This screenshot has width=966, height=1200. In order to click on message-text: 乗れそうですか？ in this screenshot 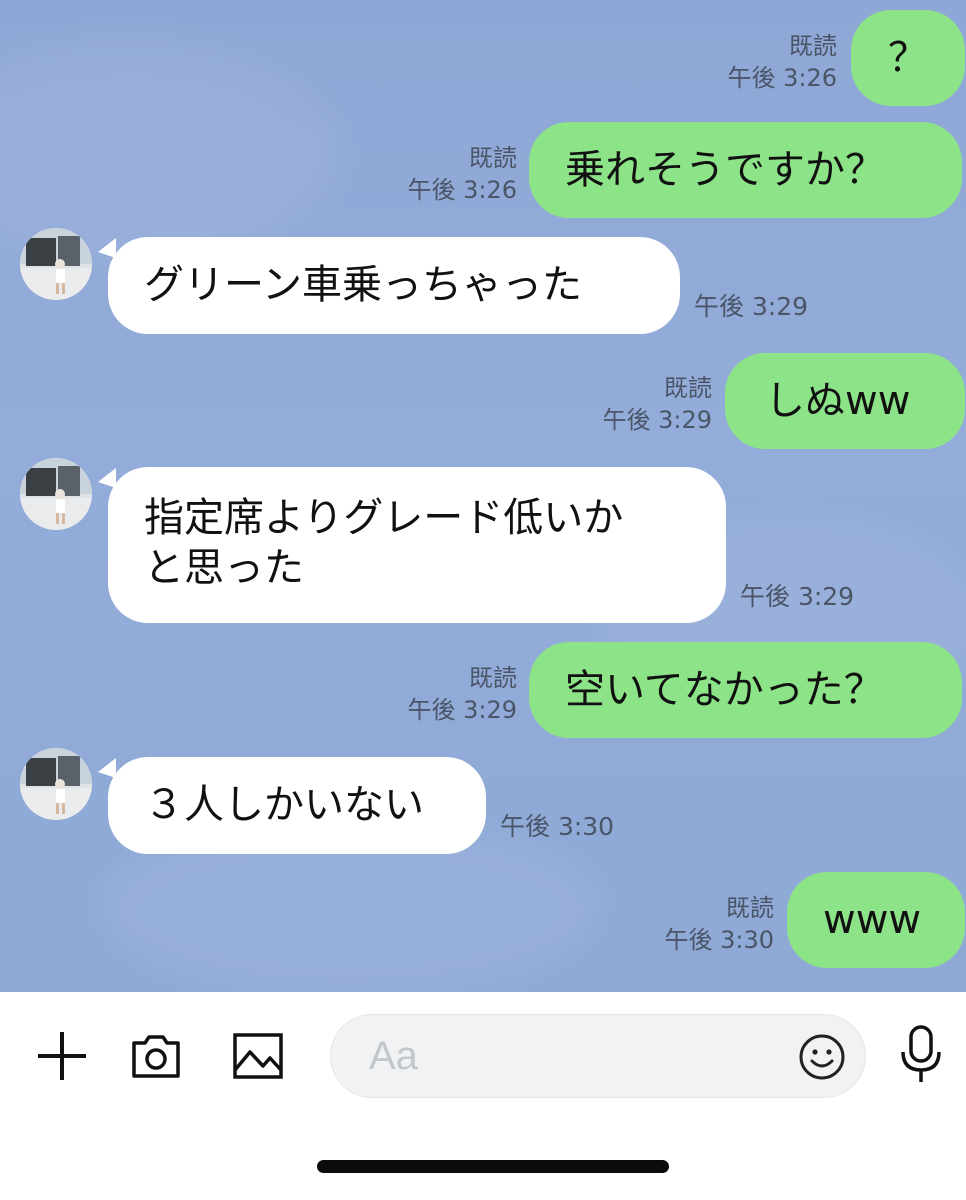, I will do `click(725, 170)`.